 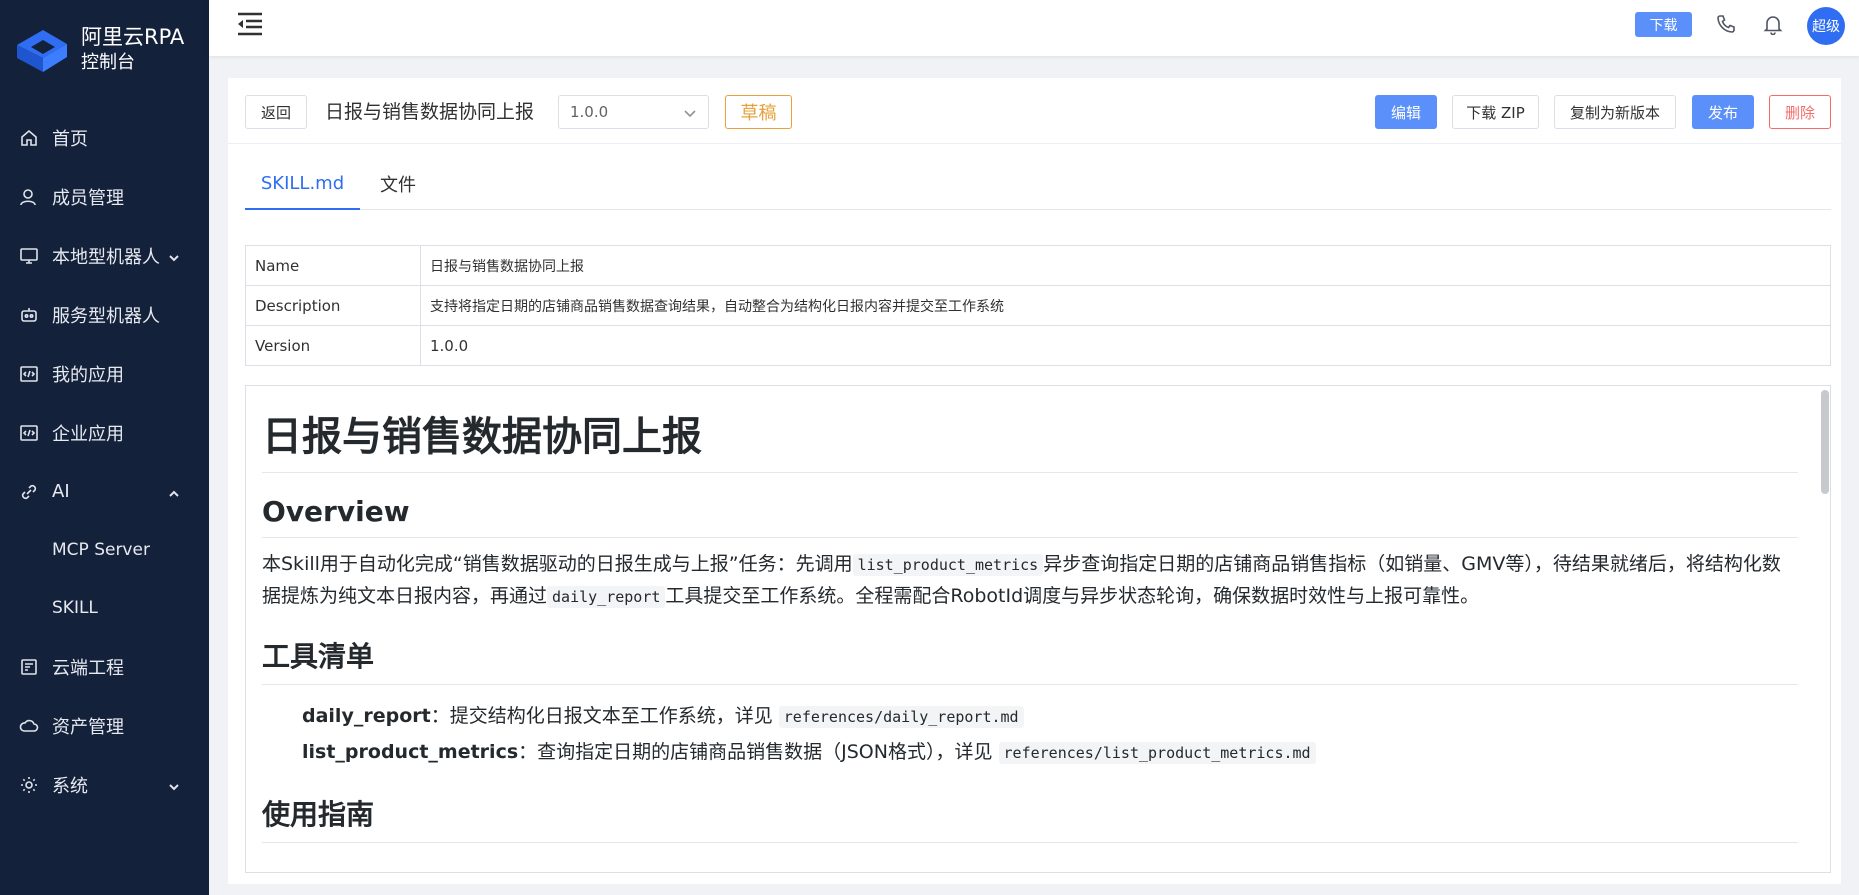 I want to click on overview-text: 本Skill用于自动化完成“销售数据驱动的日报生成与上报”任务：先调用, so click(x=557, y=564).